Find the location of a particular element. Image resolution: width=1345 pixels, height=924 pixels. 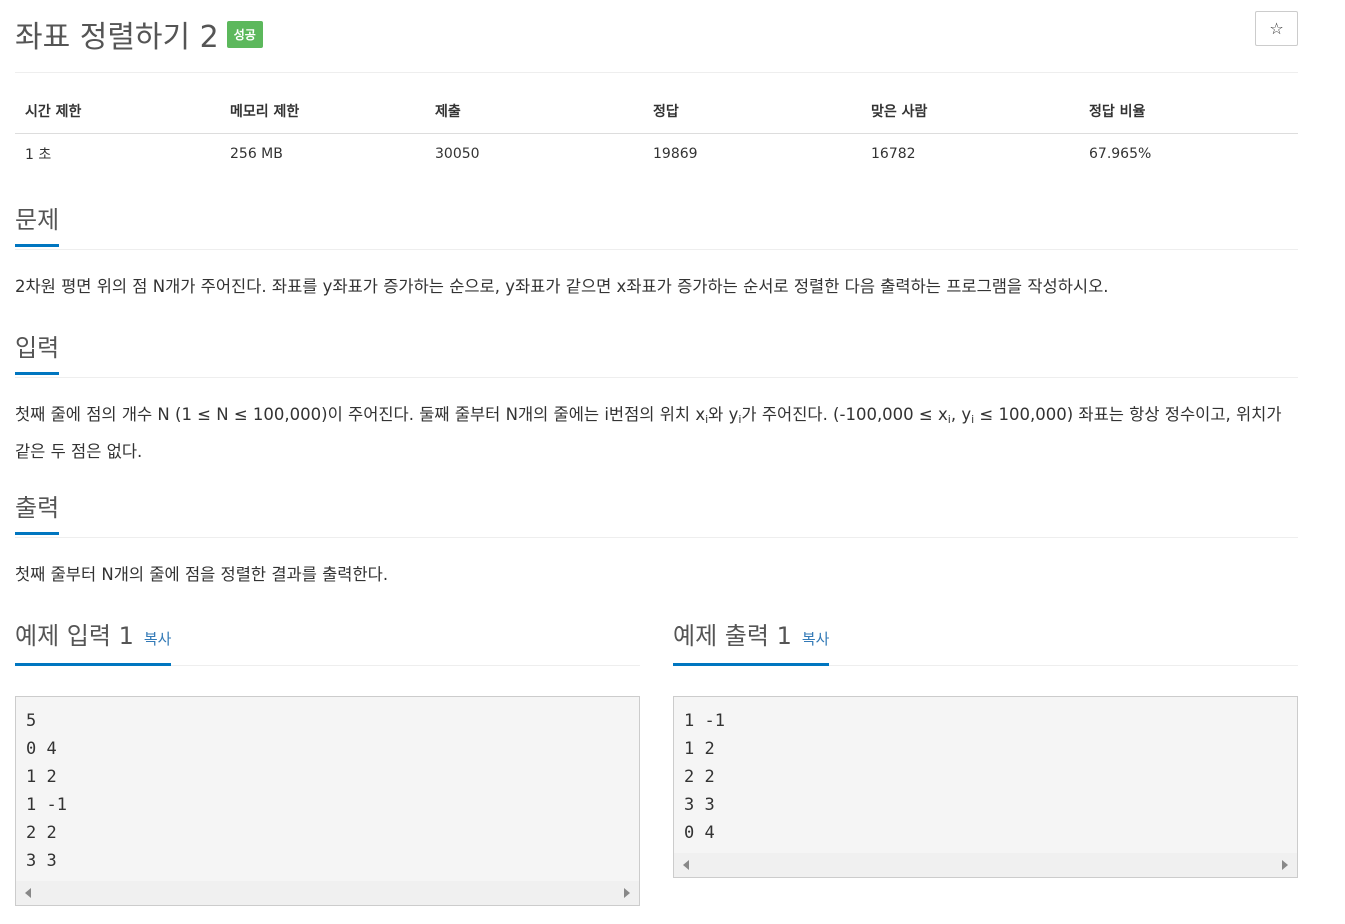

sample-output-header: 예제 출력 1 복사 is located at coordinates (985, 643).